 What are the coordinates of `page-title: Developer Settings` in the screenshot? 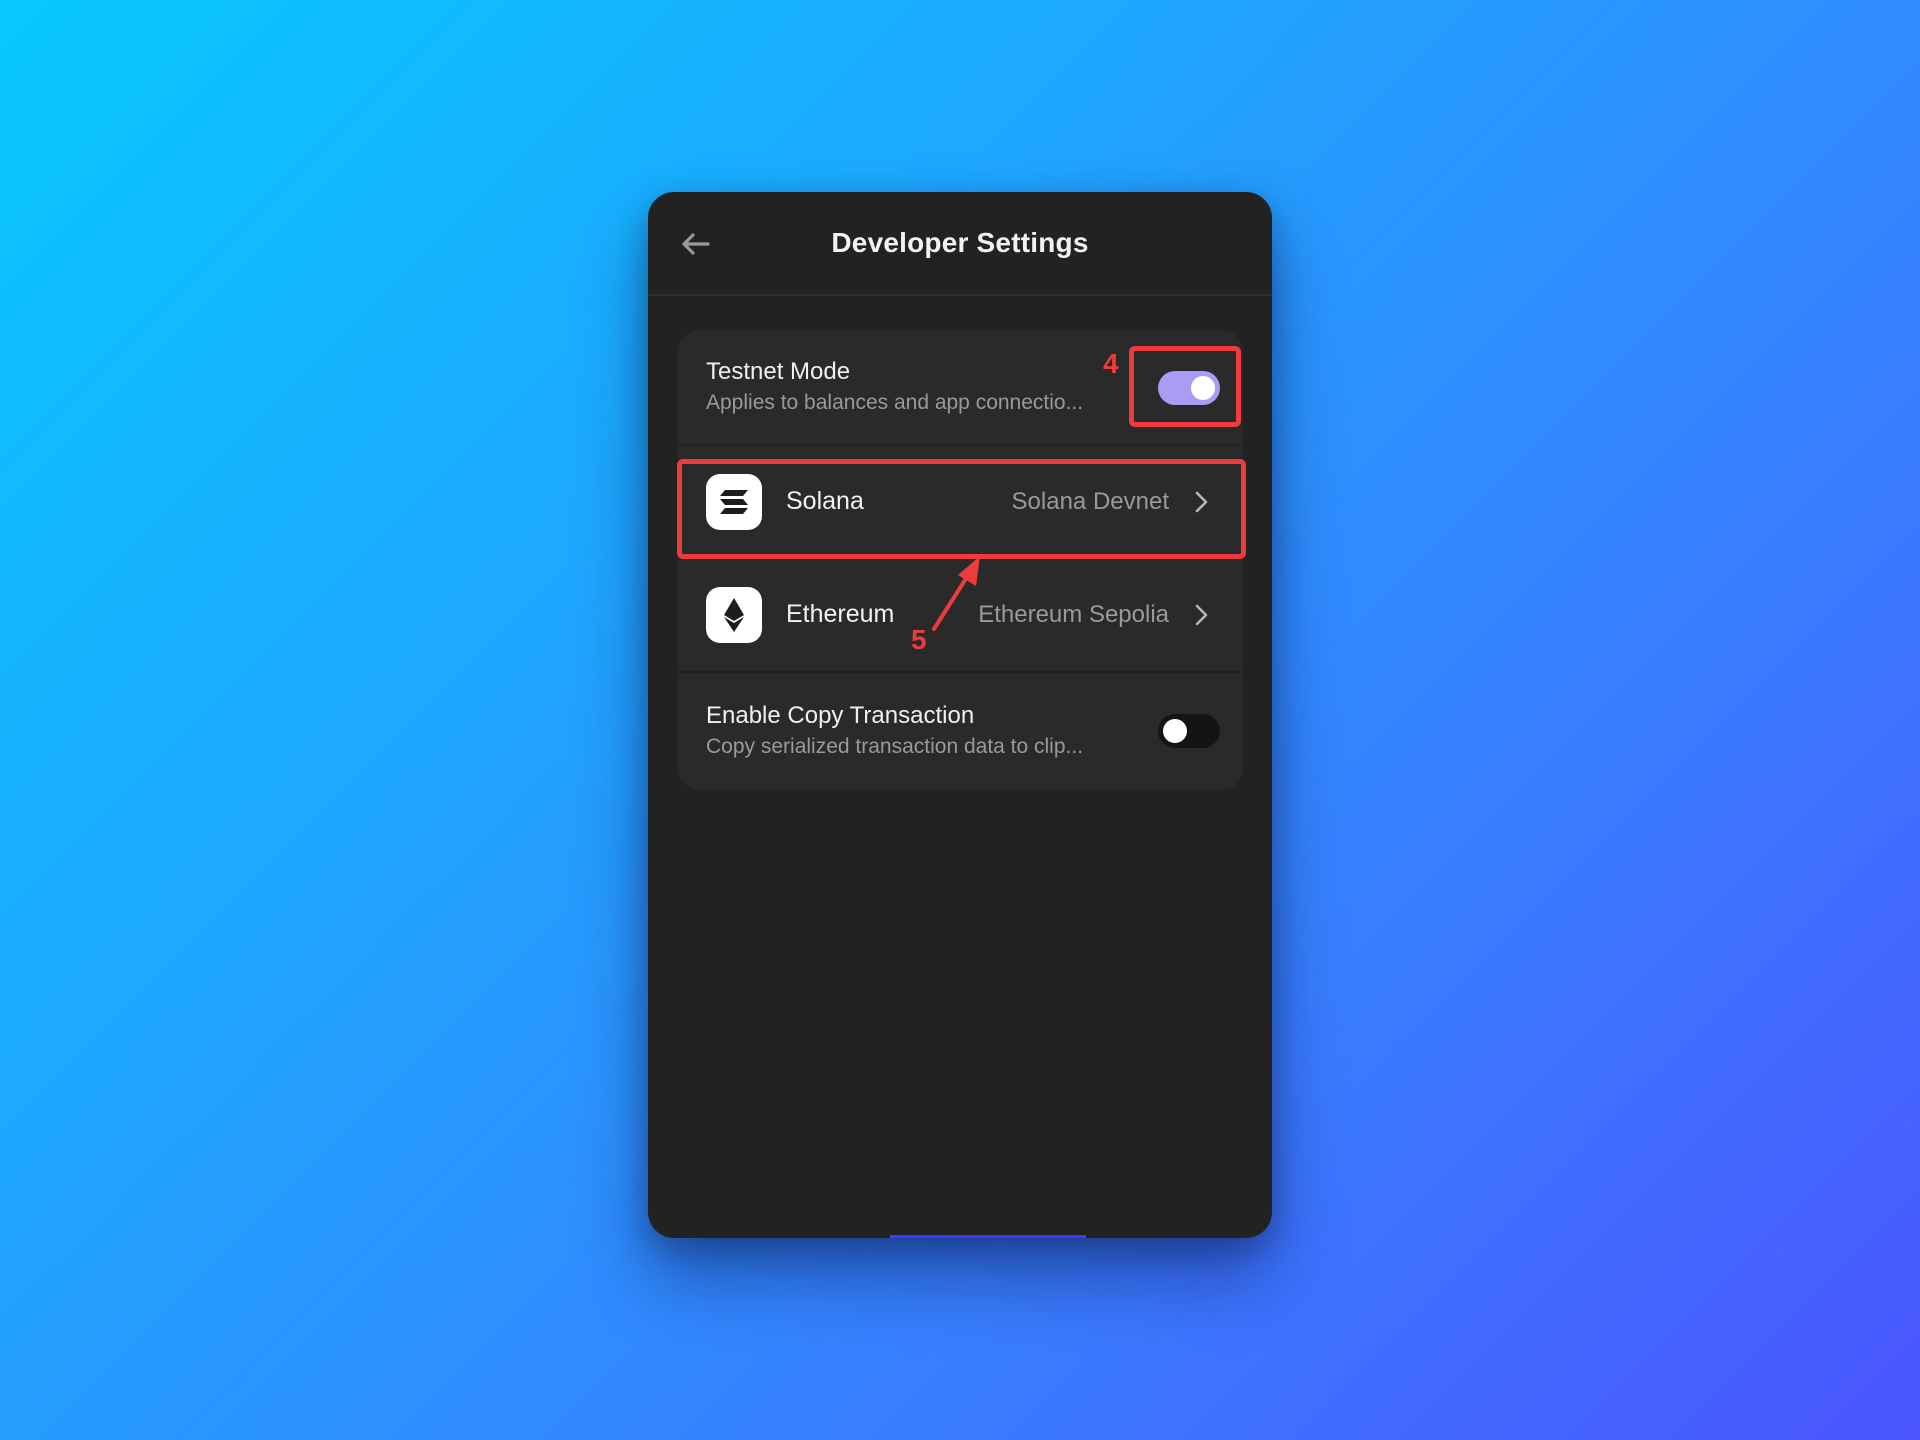 It's located at (960, 242).